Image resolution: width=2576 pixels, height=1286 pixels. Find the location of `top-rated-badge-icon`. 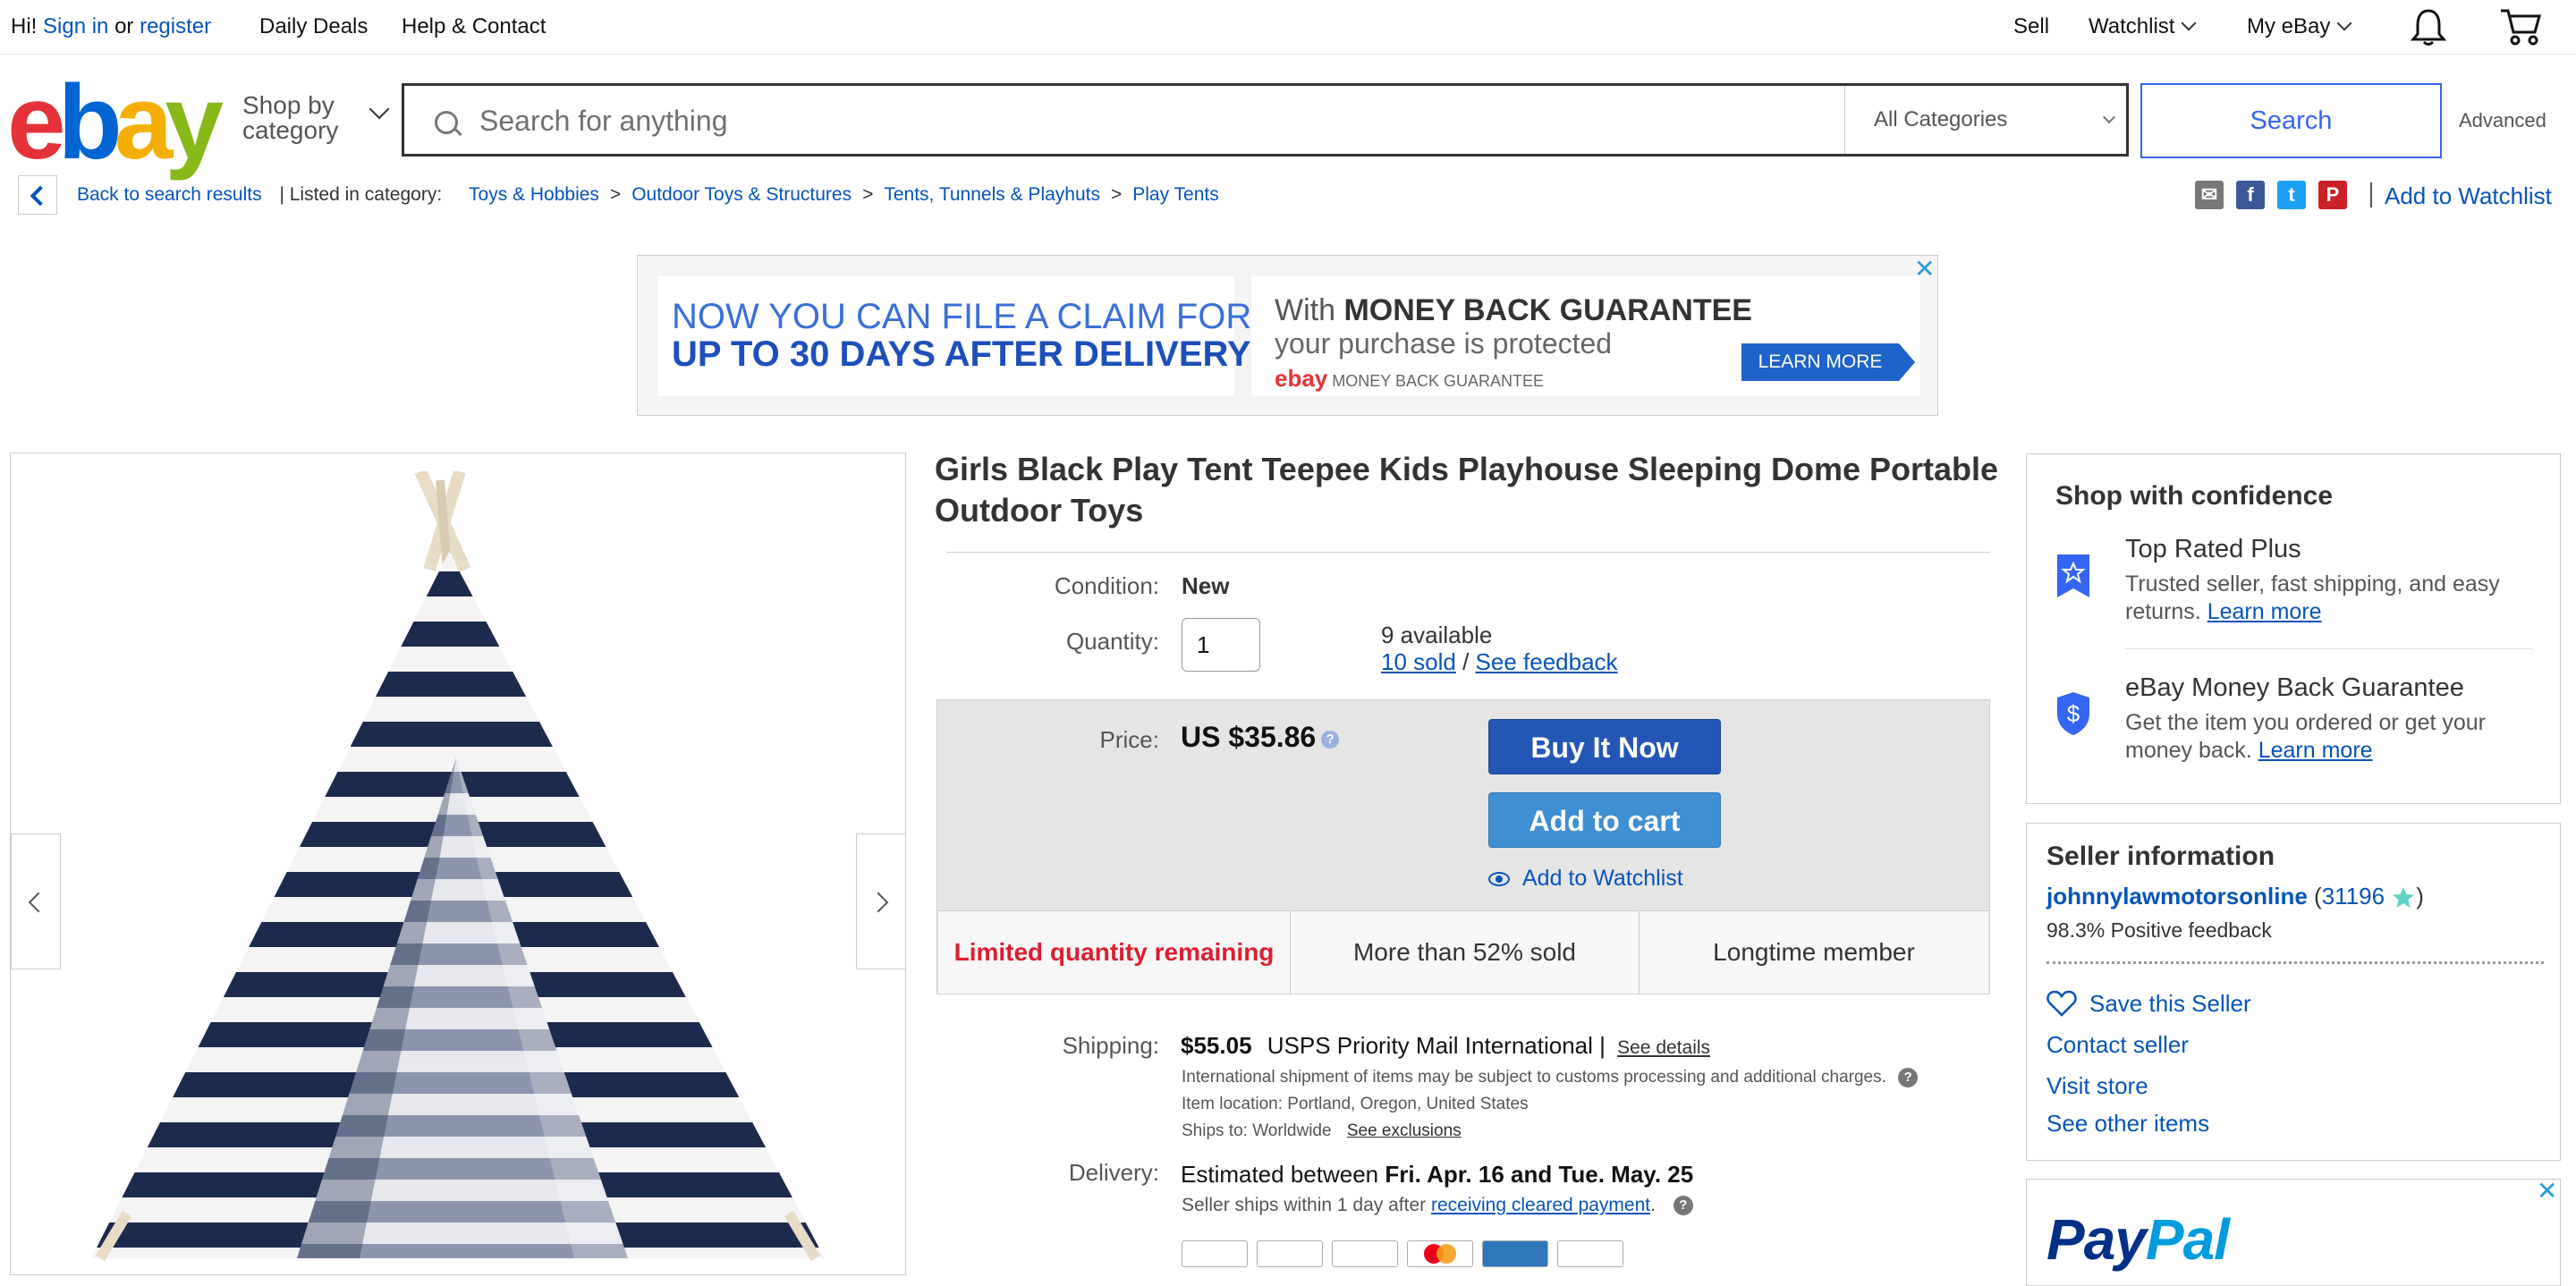

top-rated-badge-icon is located at coordinates (2073, 575).